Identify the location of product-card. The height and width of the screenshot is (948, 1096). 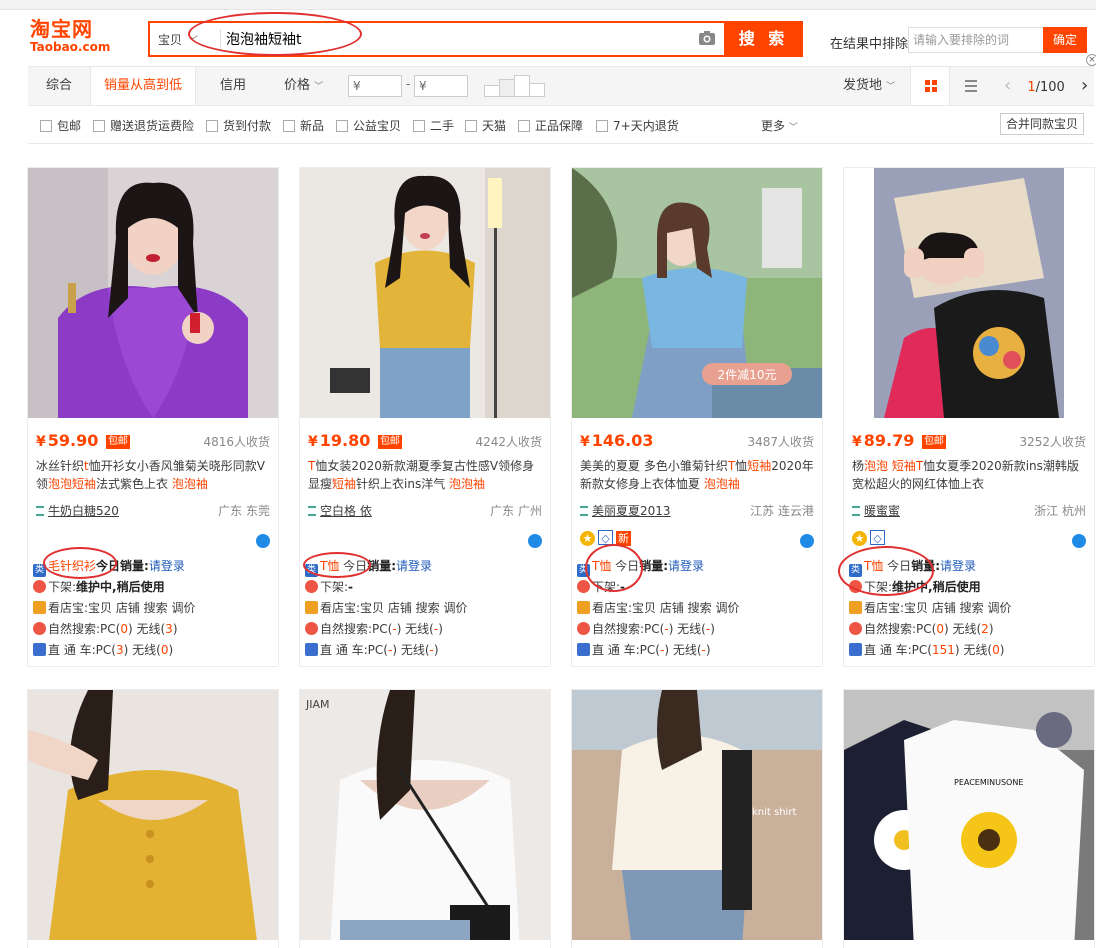
(153, 818).